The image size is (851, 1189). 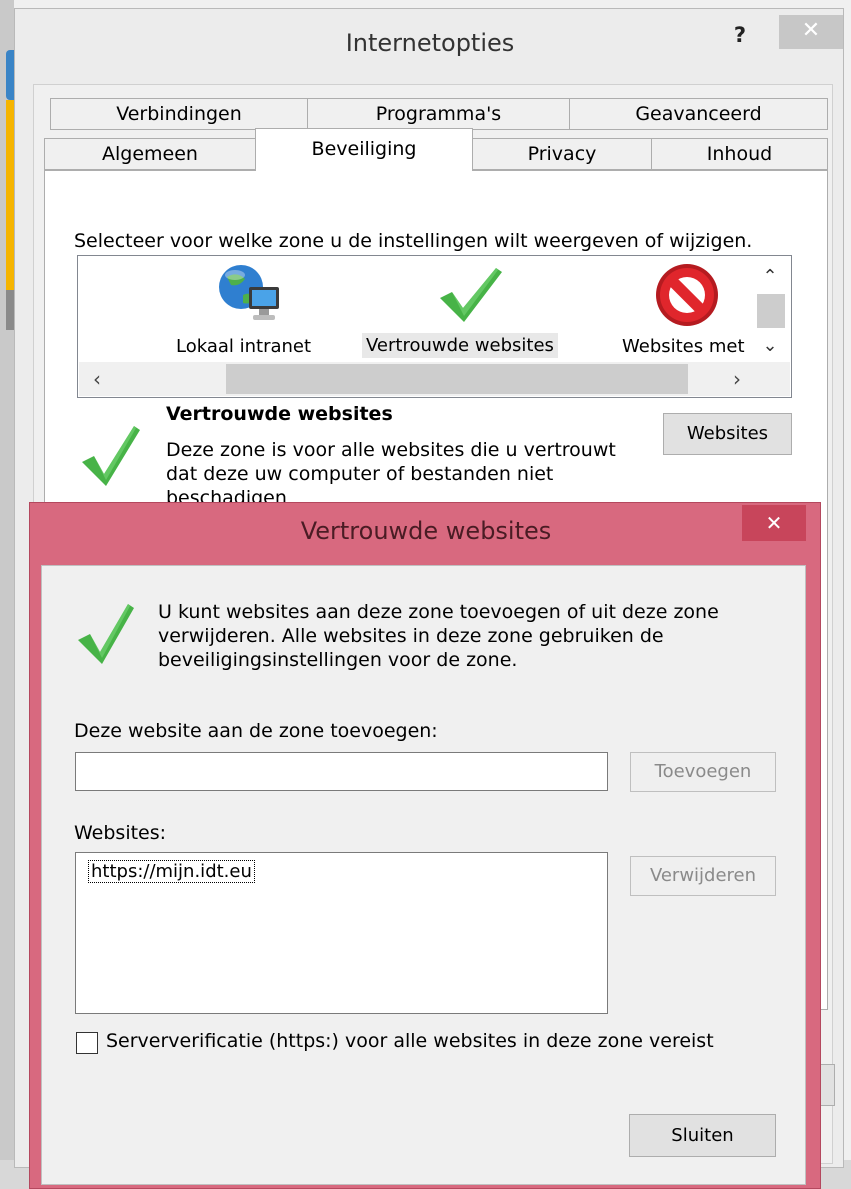 What do you see at coordinates (702, 1135) in the screenshot?
I see `close-dialog-button: Sluiten` at bounding box center [702, 1135].